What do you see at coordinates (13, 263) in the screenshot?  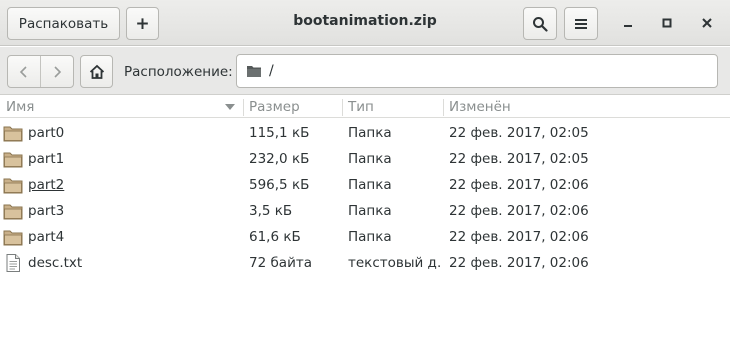 I see `text-file-icon` at bounding box center [13, 263].